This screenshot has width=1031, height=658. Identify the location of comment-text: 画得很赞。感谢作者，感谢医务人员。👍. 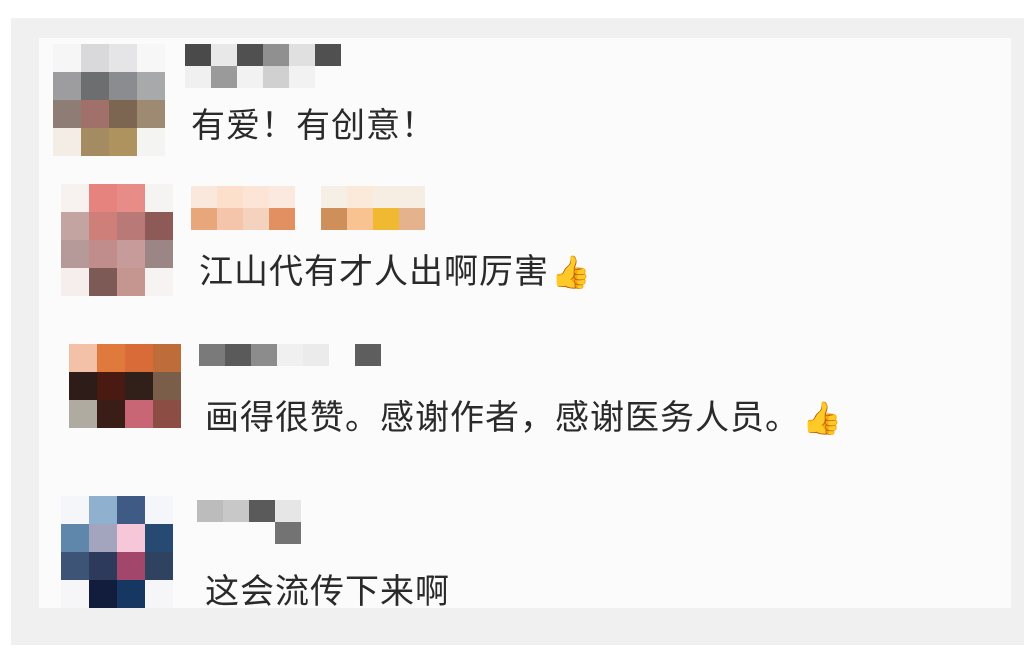
(524, 418).